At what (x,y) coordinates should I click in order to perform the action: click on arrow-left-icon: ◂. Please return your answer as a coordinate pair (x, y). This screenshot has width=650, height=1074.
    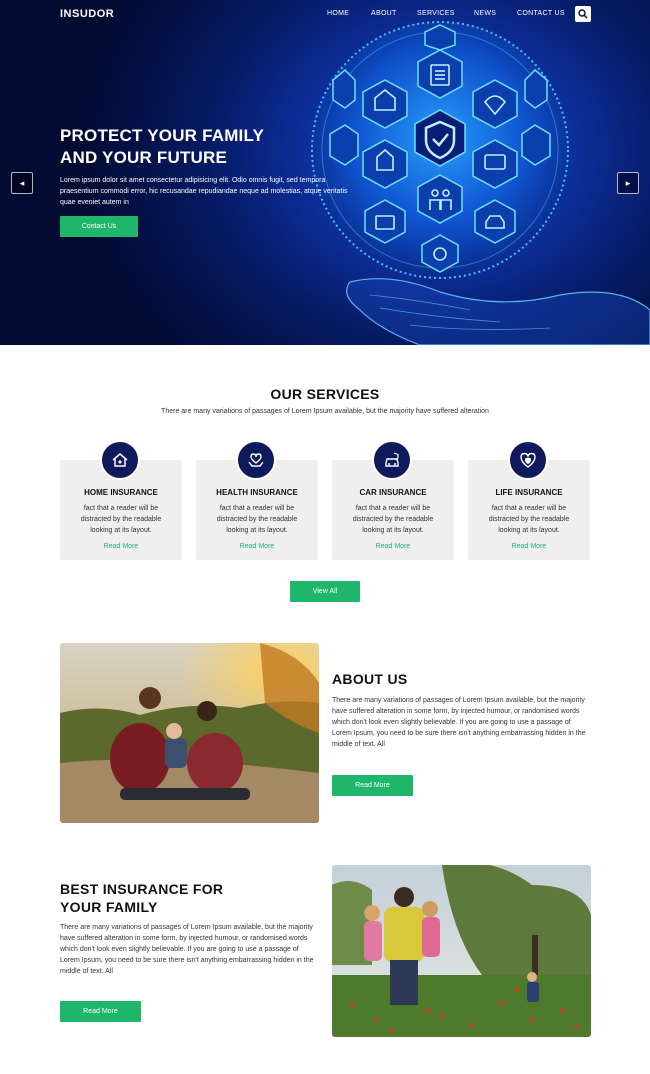
    Looking at the image, I should click on (22, 183).